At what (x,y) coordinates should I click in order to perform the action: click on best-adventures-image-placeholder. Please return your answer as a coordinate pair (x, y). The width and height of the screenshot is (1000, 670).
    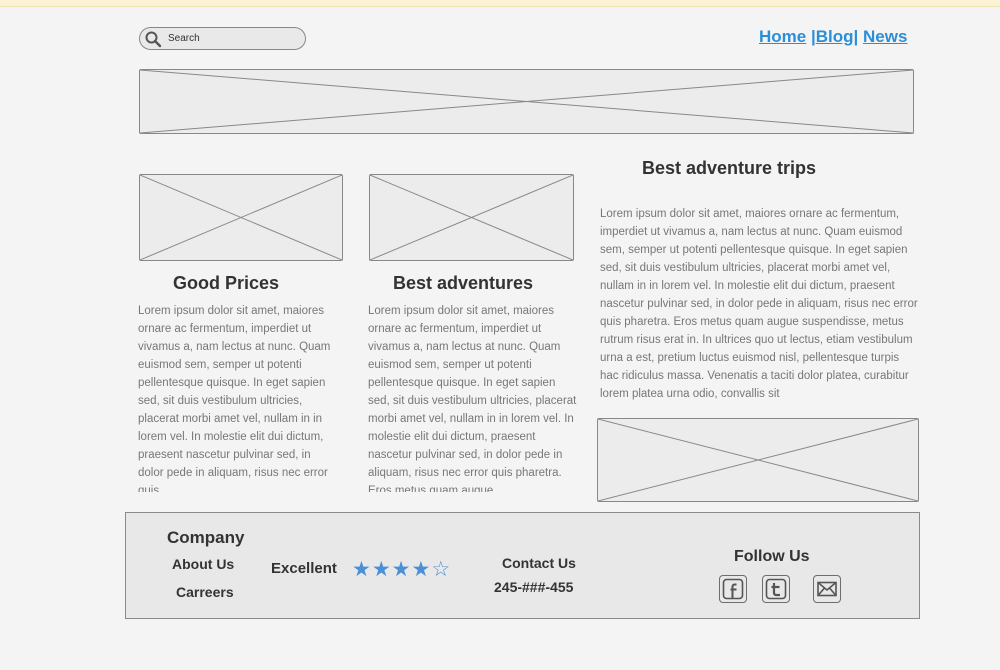
    Looking at the image, I should click on (471, 217).